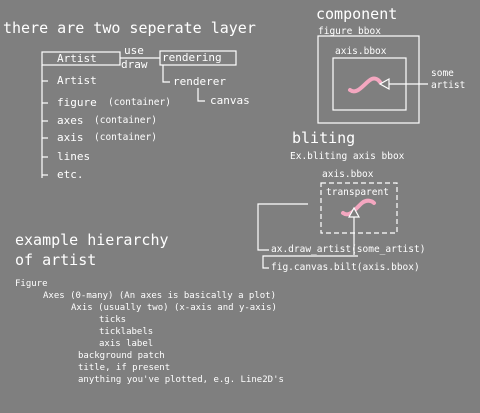 This screenshot has width=480, height=413. Describe the element at coordinates (357, 192) in the screenshot. I see `transparent-label: transparent` at that location.